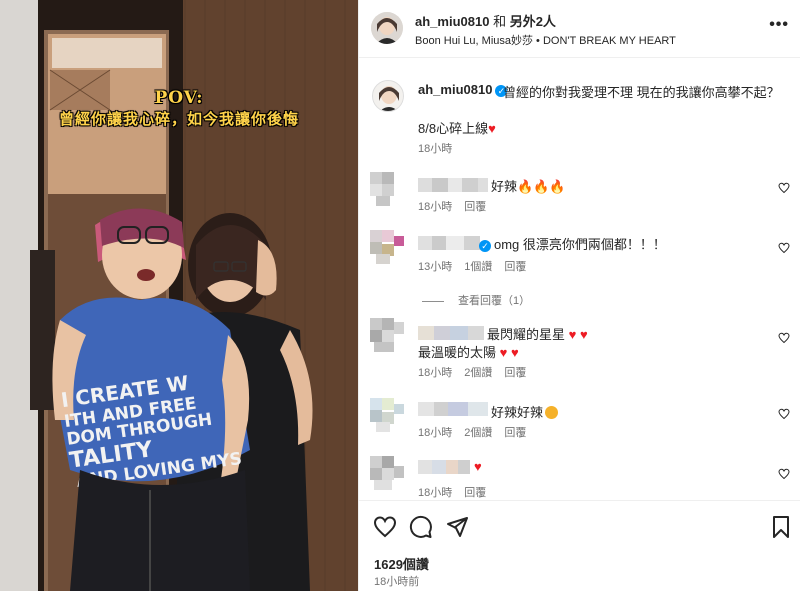 Image resolution: width=800 pixels, height=591 pixels. Describe the element at coordinates (457, 527) in the screenshot. I see `send-icon` at that location.